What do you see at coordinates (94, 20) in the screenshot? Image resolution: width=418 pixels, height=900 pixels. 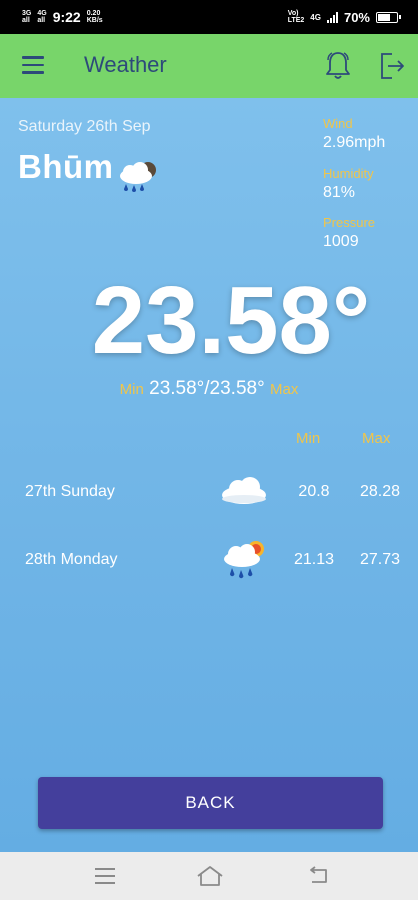 I see `speed-unit: KB/s` at bounding box center [94, 20].